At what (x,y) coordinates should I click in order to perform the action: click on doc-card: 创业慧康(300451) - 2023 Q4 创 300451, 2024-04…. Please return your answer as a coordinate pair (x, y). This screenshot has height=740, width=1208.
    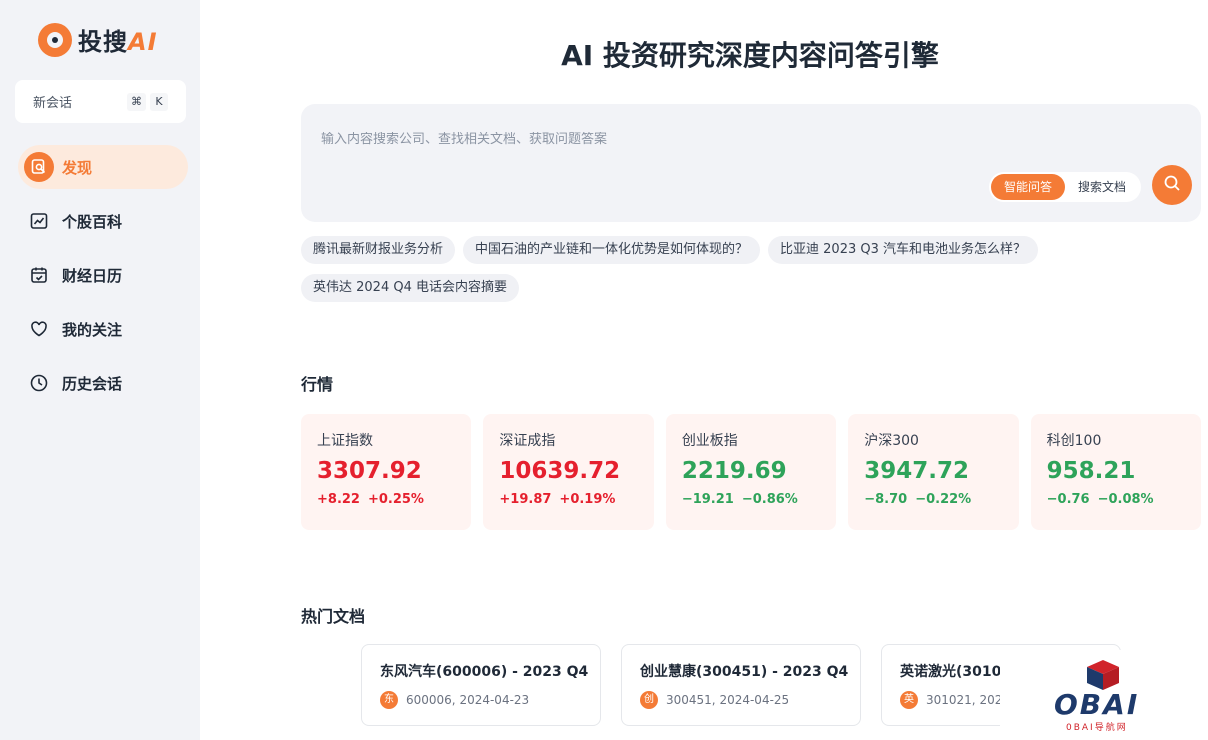
    Looking at the image, I should click on (741, 685).